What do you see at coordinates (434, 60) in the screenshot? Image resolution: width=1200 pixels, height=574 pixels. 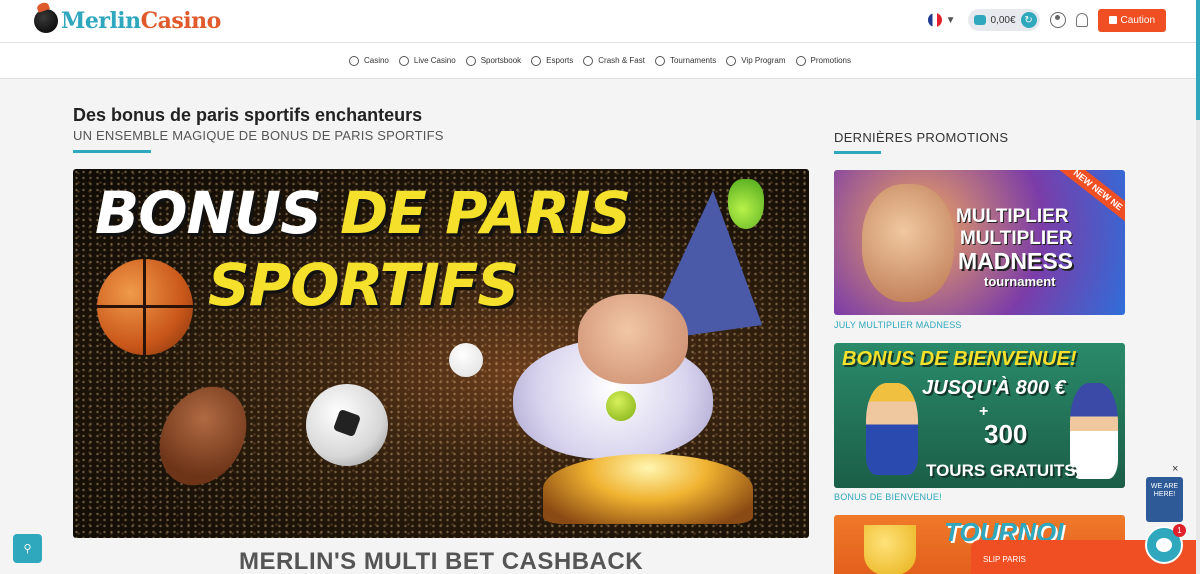 I see `nav-item-label: Live Casino` at bounding box center [434, 60].